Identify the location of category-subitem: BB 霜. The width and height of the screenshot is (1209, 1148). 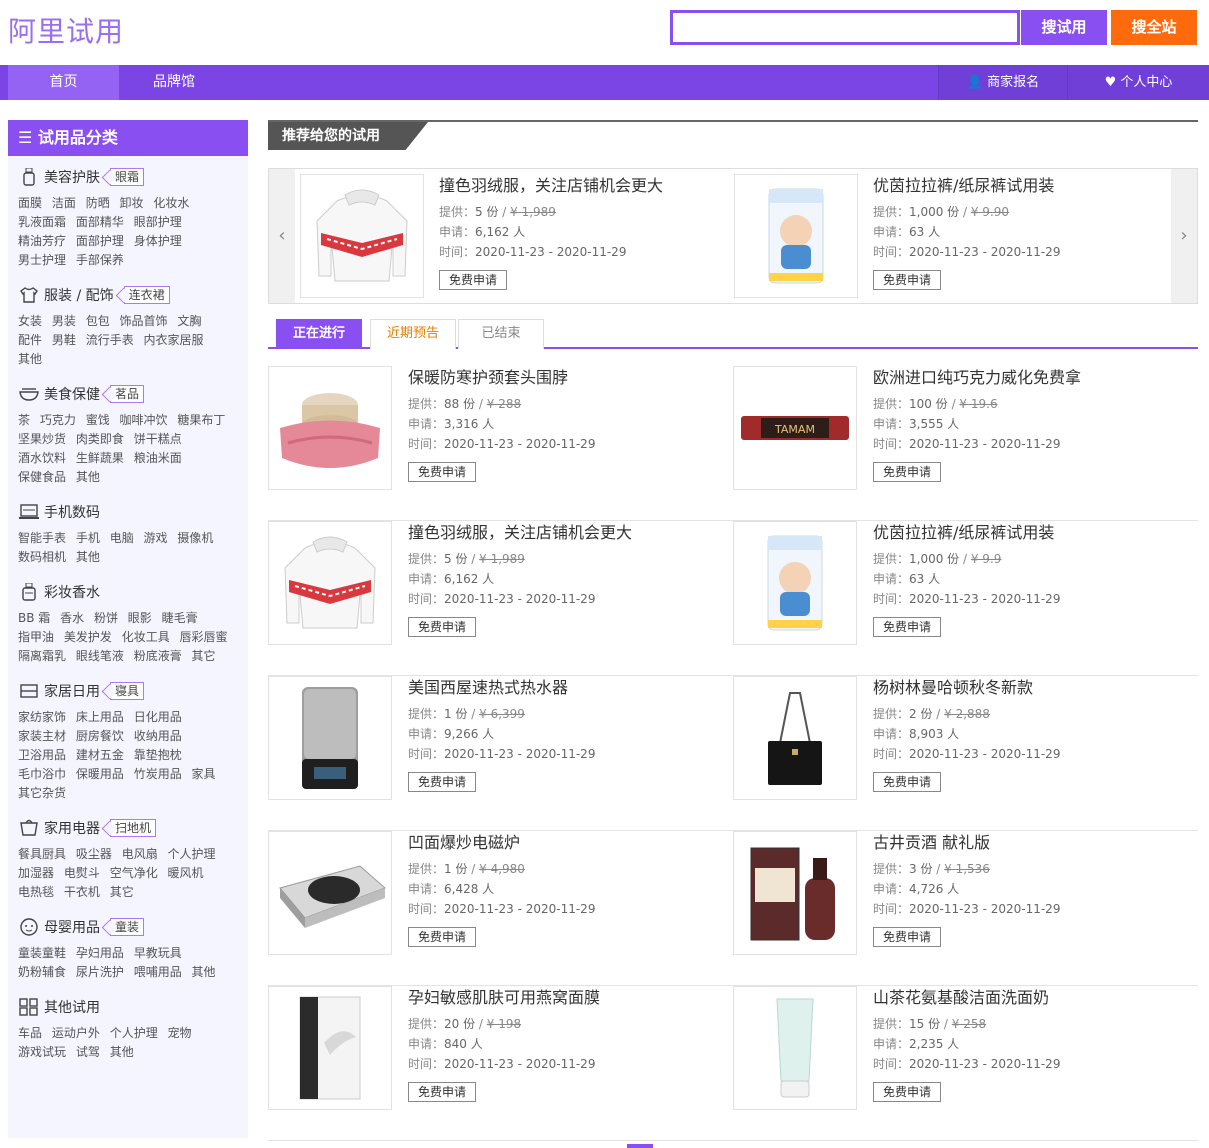
(34, 618).